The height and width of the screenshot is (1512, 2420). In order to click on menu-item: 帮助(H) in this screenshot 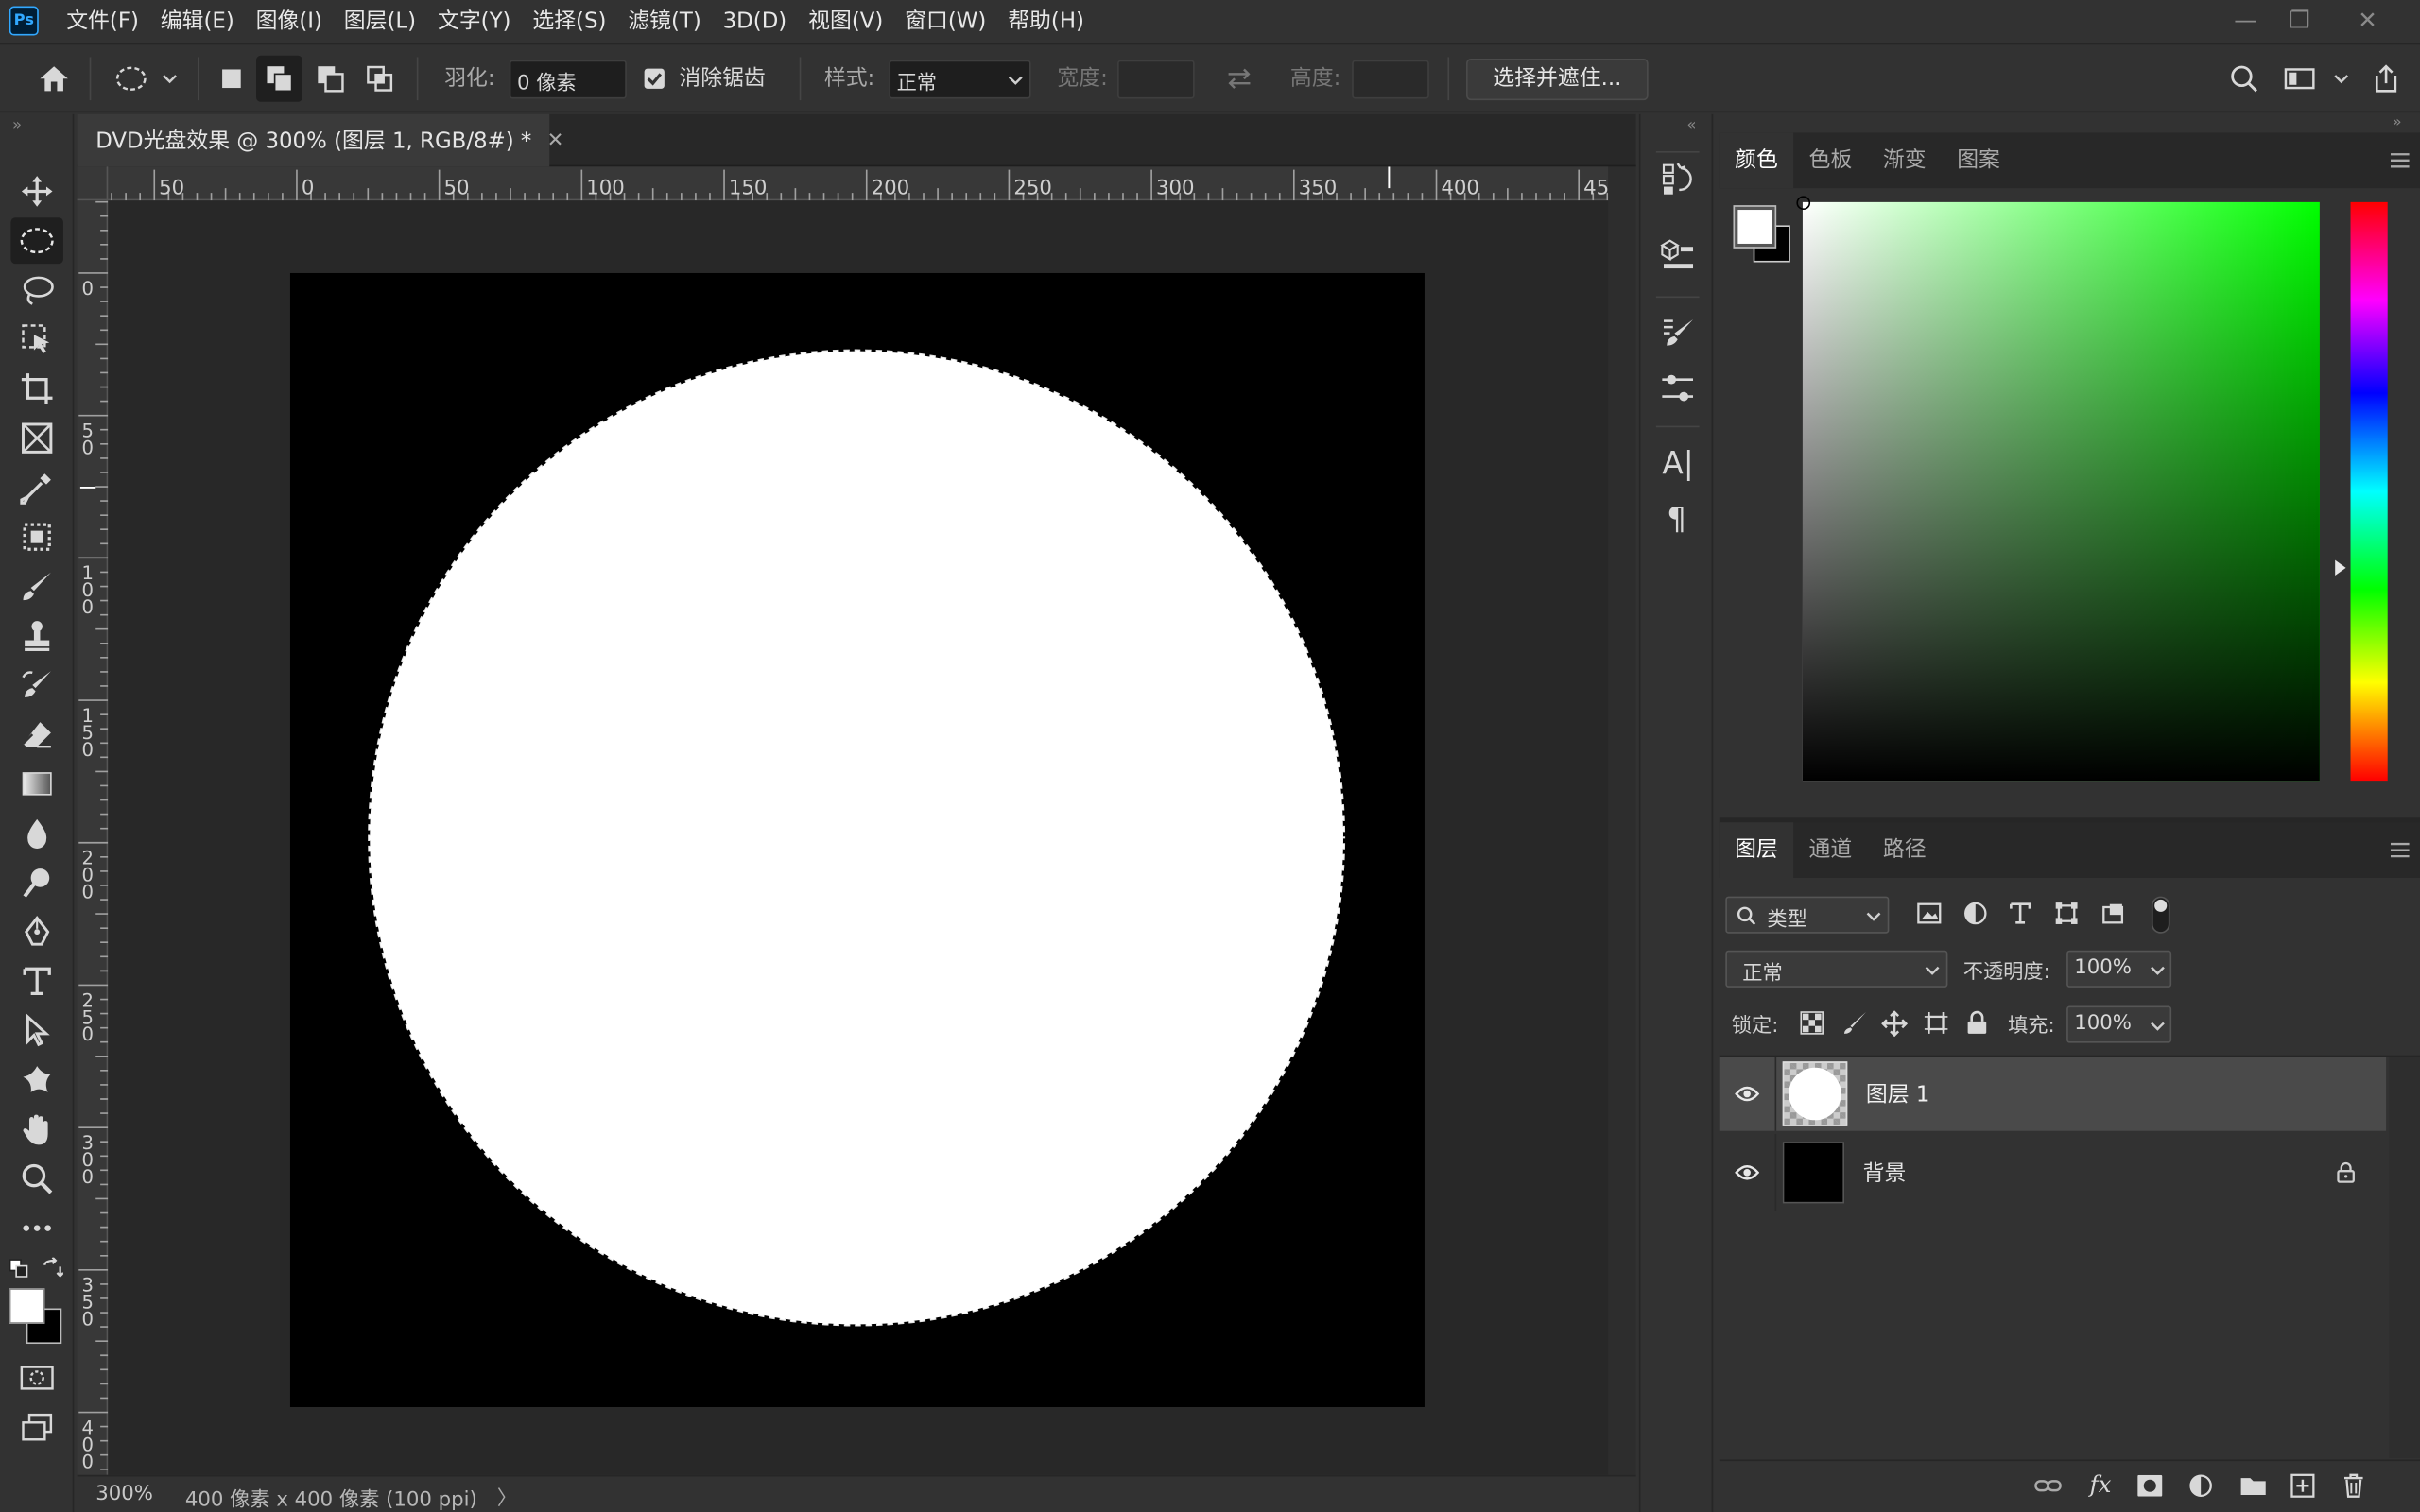, I will do `click(1046, 21)`.